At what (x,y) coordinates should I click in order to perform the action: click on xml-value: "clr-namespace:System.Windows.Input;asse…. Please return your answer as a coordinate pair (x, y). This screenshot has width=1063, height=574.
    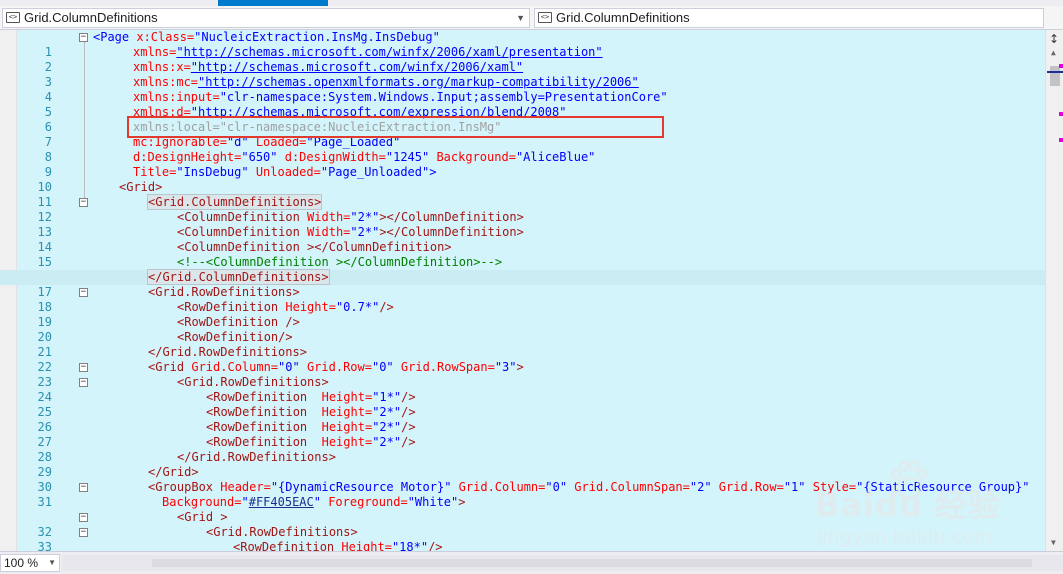
    Looking at the image, I should click on (443, 97).